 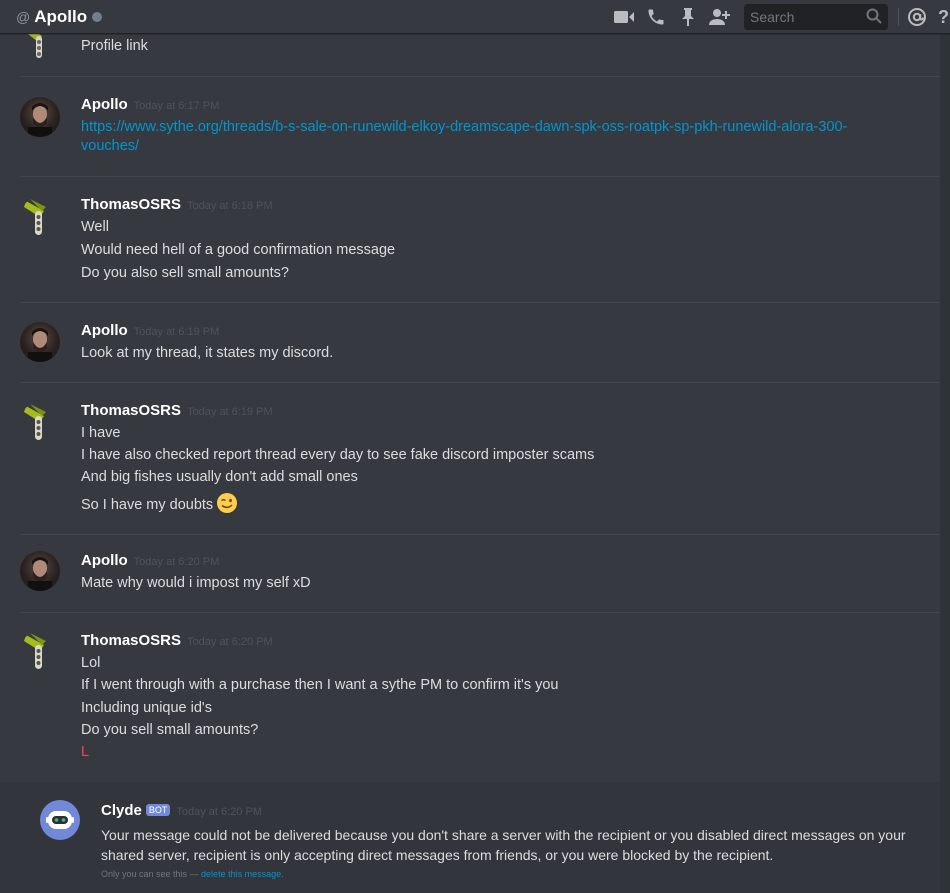 What do you see at coordinates (656, 17) in the screenshot?
I see `voice-call-icon` at bounding box center [656, 17].